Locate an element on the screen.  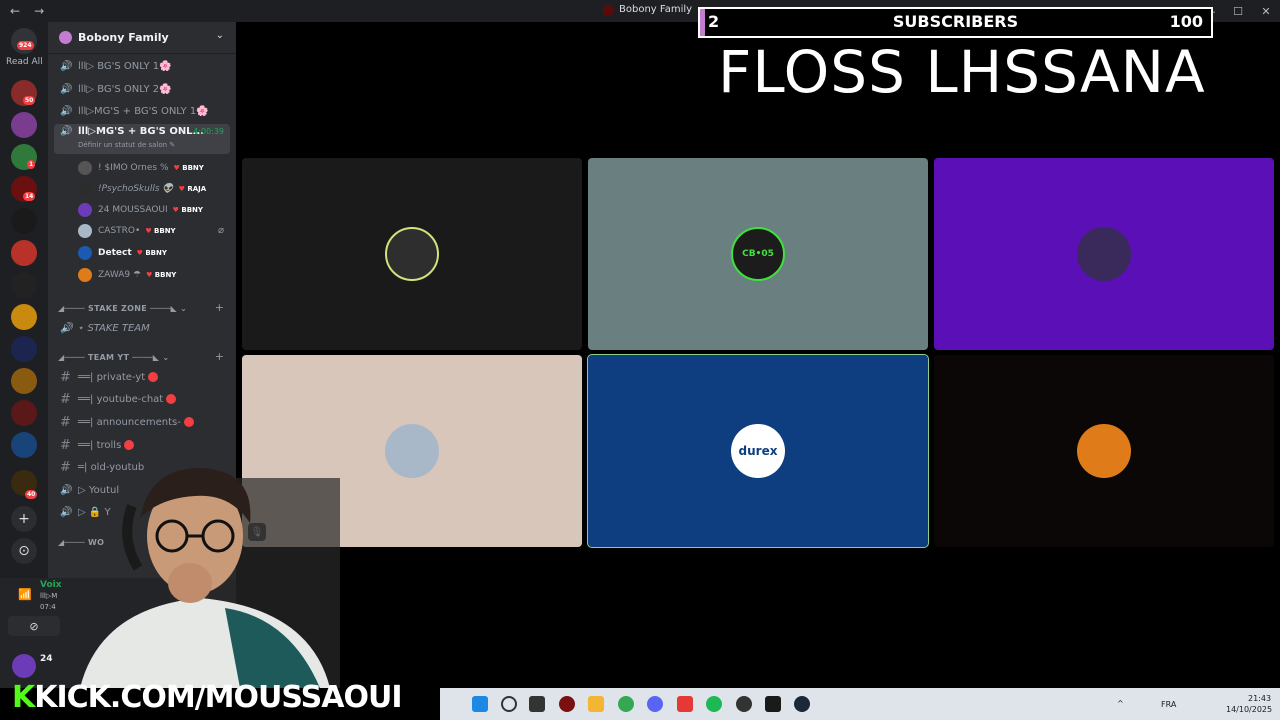
chrome-icon is located at coordinates (626, 704).